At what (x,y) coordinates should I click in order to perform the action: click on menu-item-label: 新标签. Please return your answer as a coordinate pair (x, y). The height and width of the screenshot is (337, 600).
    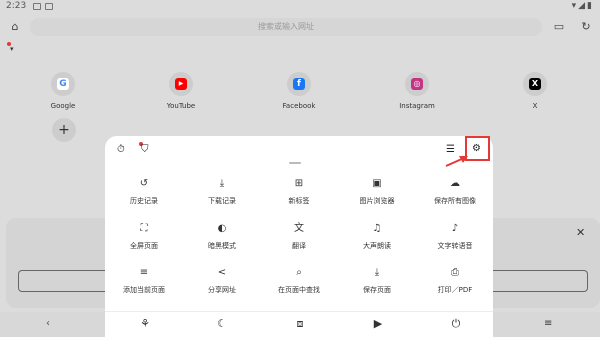
    Looking at the image, I should click on (299, 201).